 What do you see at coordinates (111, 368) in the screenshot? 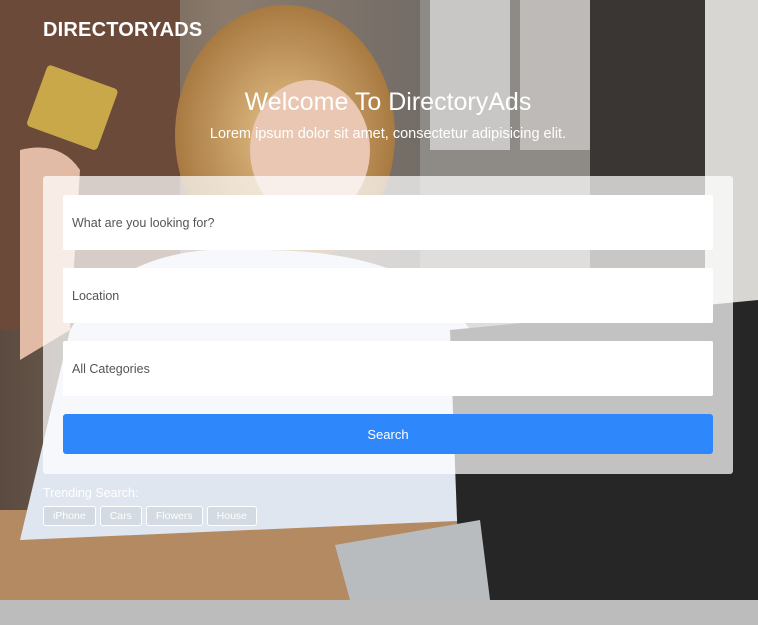
I see `category-select-value: All Categories` at bounding box center [111, 368].